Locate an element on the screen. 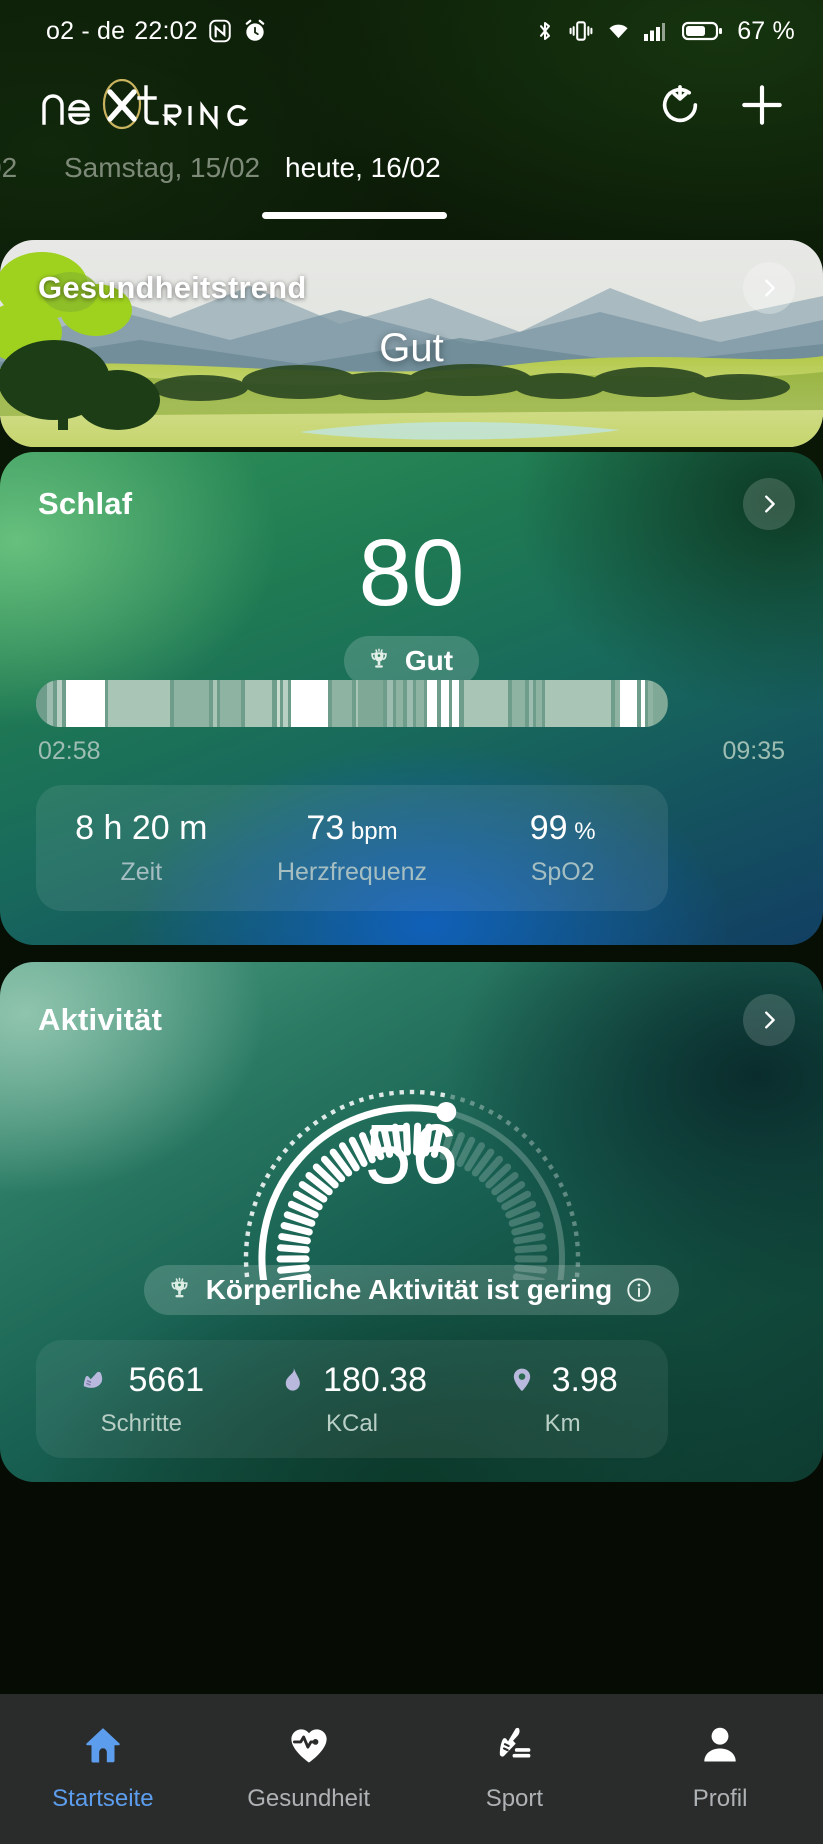 The width and height of the screenshot is (823, 1844). sleep-hypnogram is located at coordinates (352, 703).